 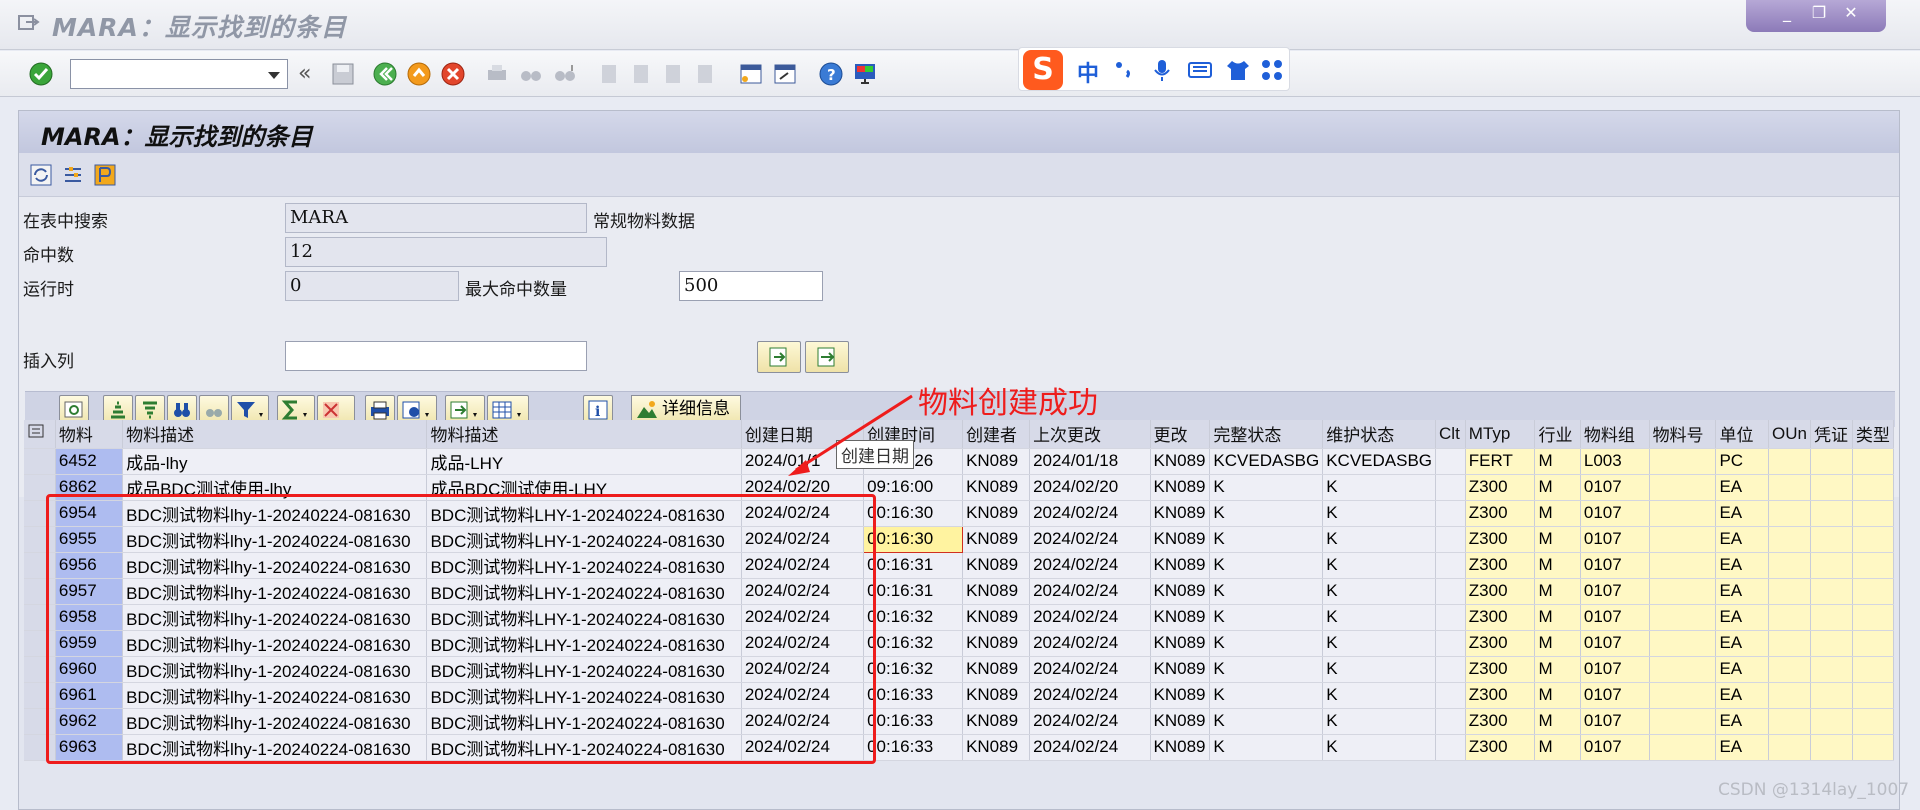 What do you see at coordinates (118, 409) in the screenshot?
I see `sort-ascending-button` at bounding box center [118, 409].